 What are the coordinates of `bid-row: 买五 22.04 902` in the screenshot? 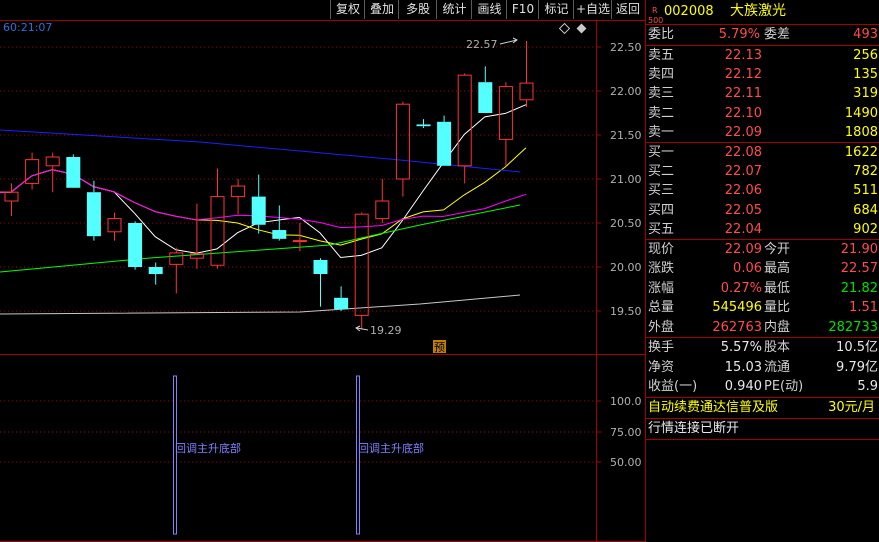 It's located at (762, 229).